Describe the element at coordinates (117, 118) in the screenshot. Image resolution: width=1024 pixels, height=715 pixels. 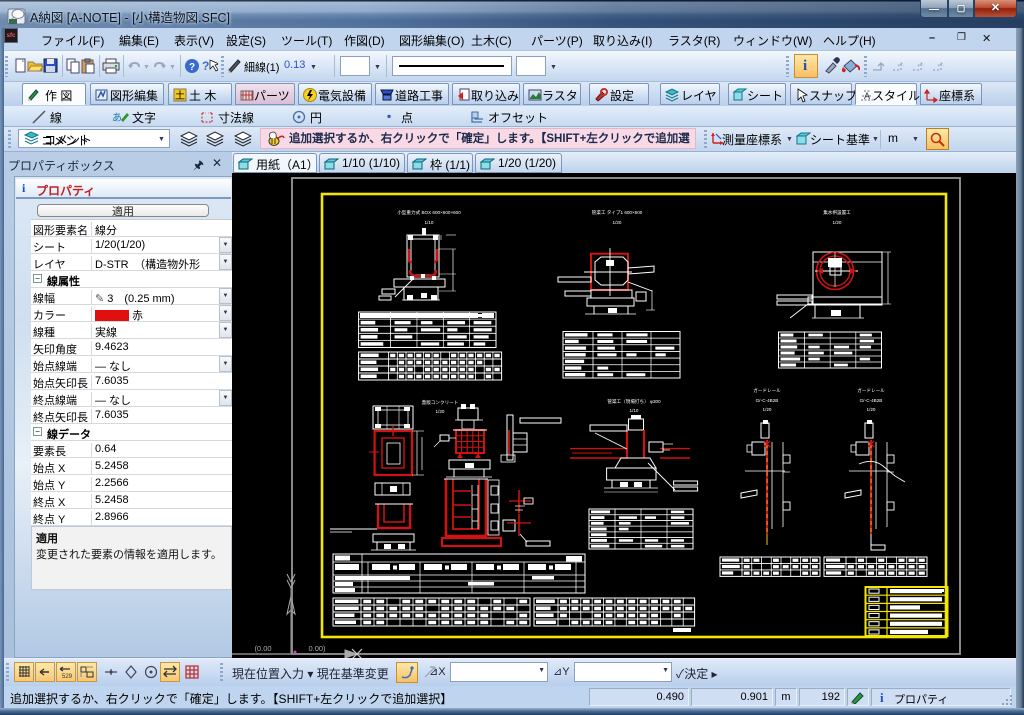
I see `svg-text: あ` at that location.